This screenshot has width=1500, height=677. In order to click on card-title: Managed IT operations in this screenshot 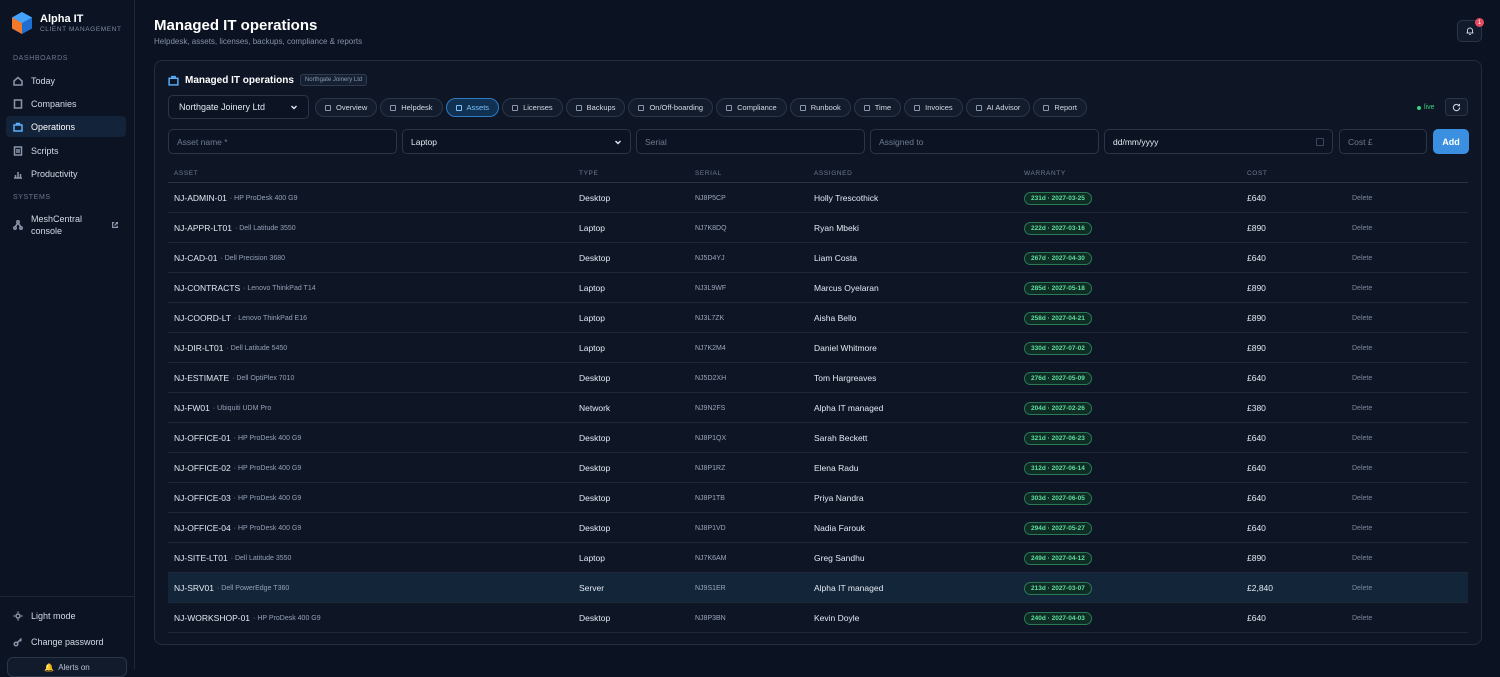, I will do `click(239, 80)`.